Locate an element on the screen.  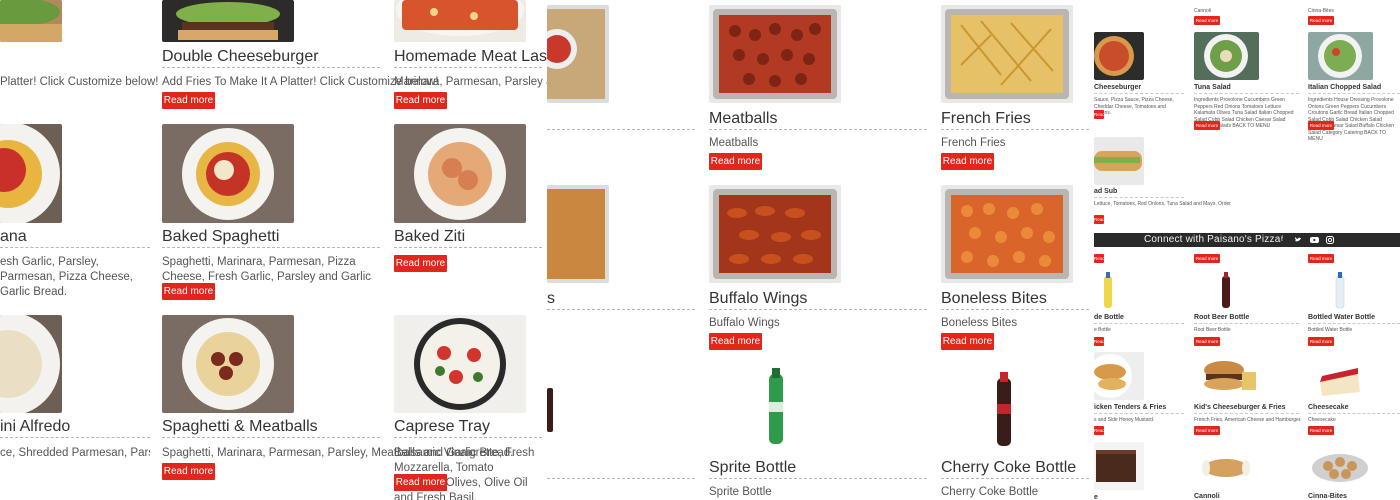
card-title: icken Tenders & Fries is located at coordinates (1130, 407).